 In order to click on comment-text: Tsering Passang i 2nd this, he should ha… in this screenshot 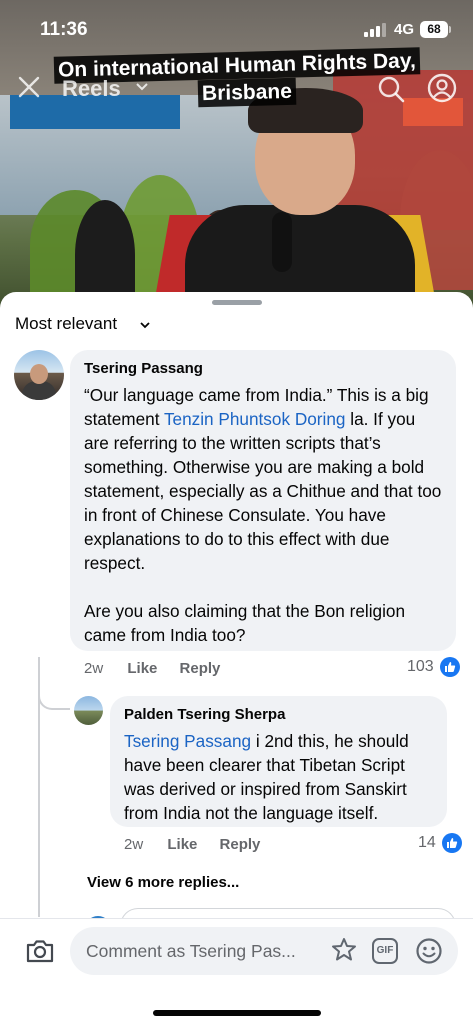, I will do `click(278, 777)`.